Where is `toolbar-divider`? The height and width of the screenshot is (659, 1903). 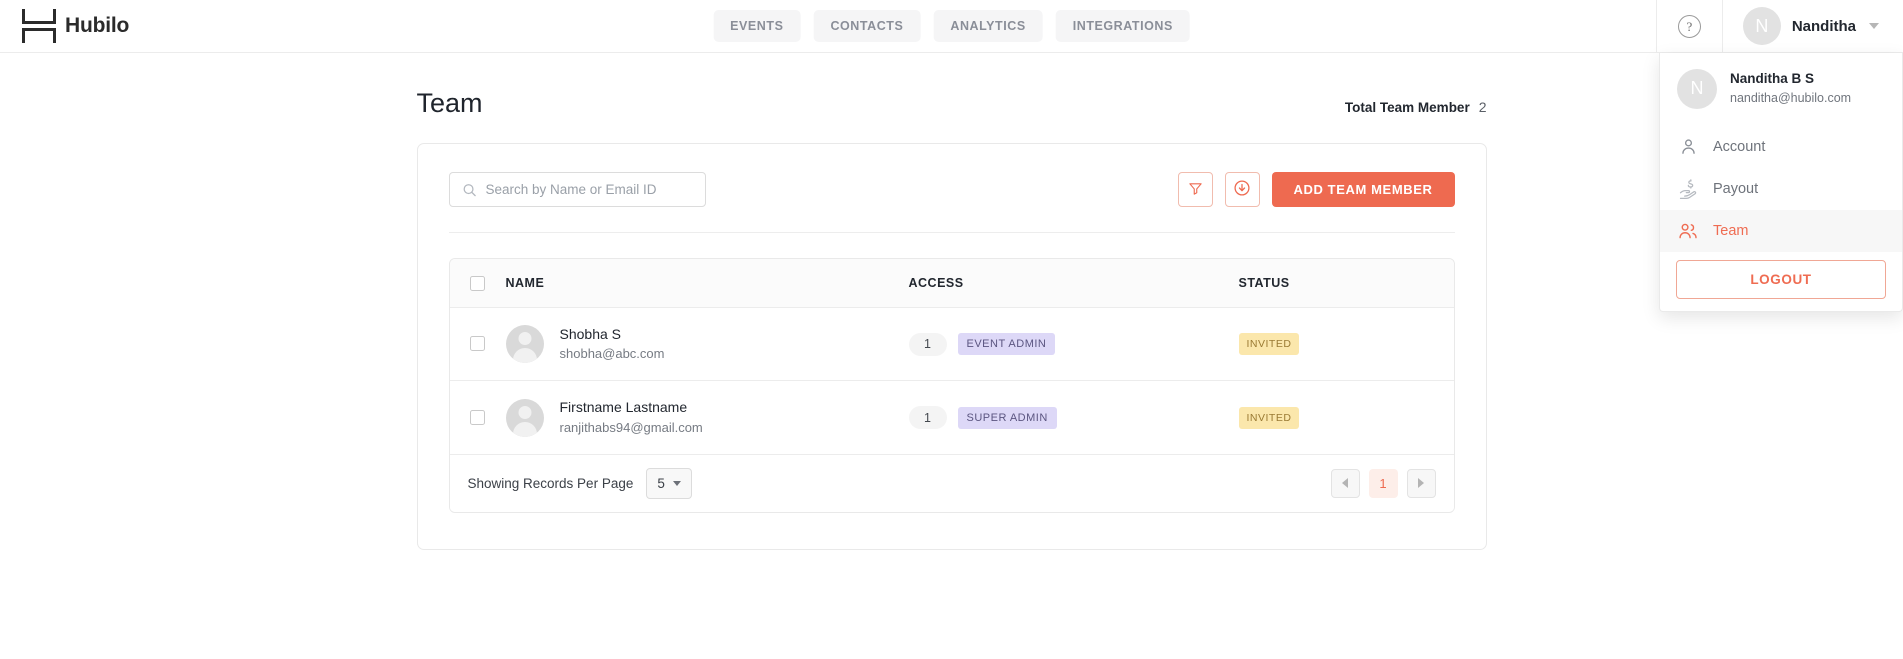
toolbar-divider is located at coordinates (951, 233).